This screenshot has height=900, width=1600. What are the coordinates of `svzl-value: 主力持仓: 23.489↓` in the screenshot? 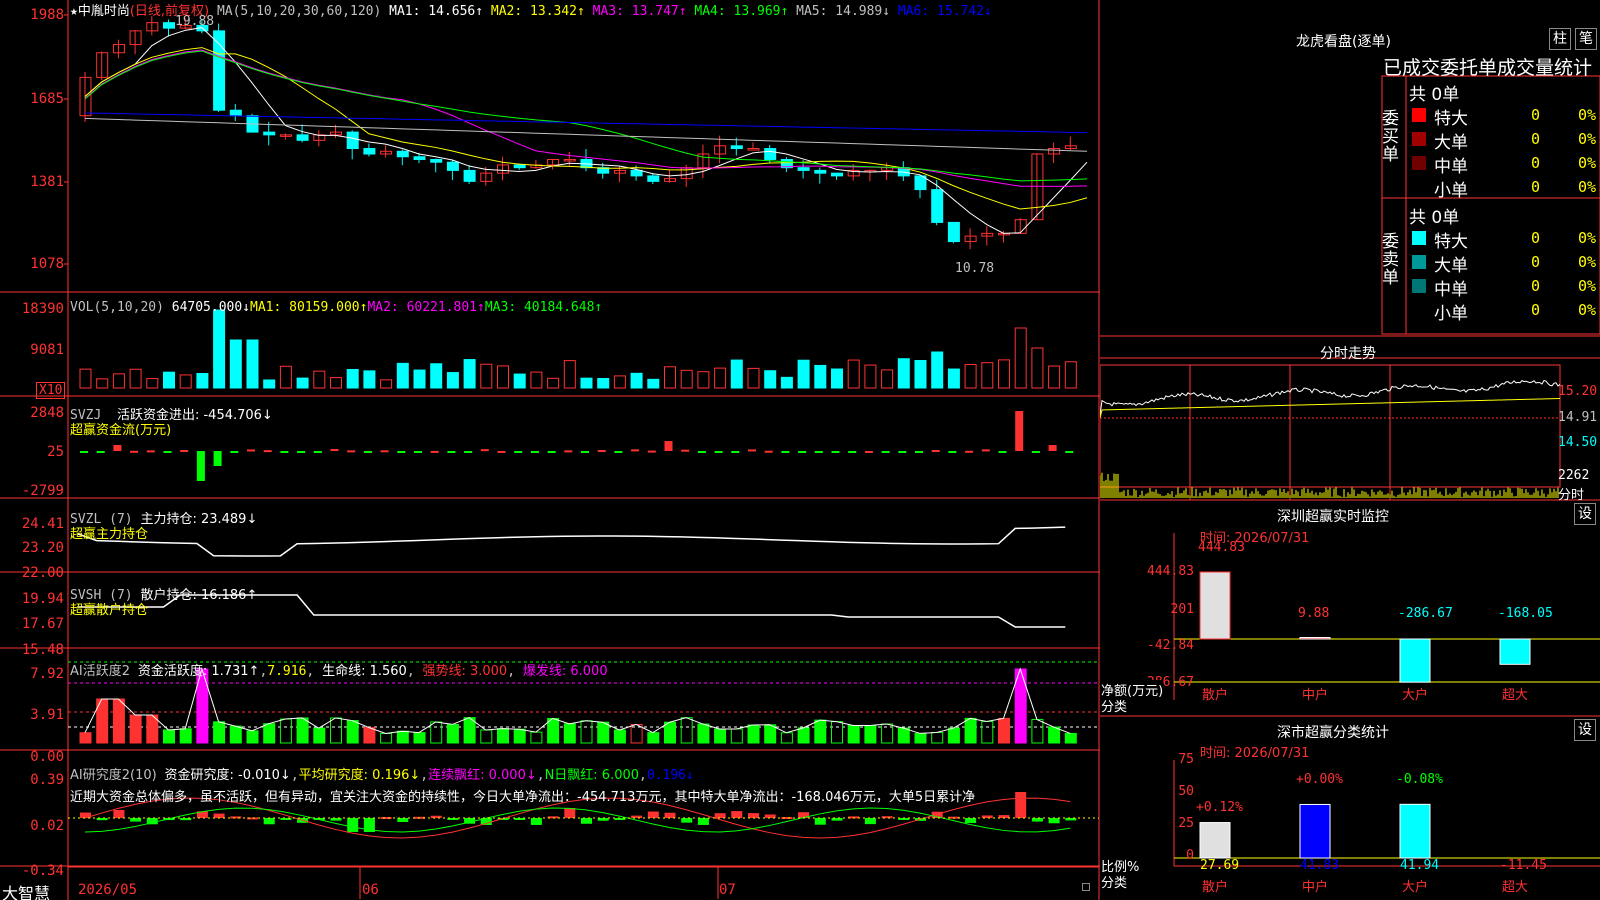 It's located at (199, 519).